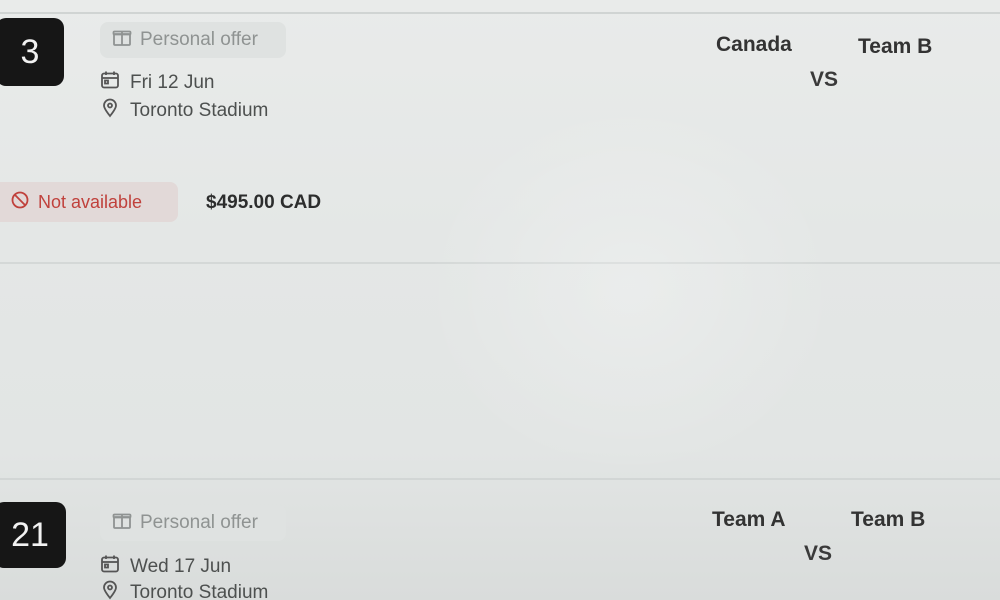  I want to click on match-number-badge: 21, so click(33, 535).